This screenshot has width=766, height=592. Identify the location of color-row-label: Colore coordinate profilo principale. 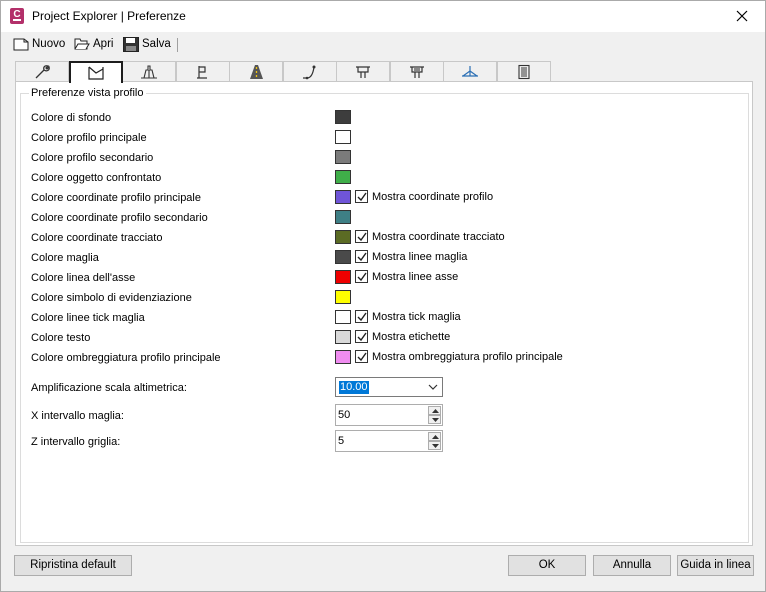
(116, 198).